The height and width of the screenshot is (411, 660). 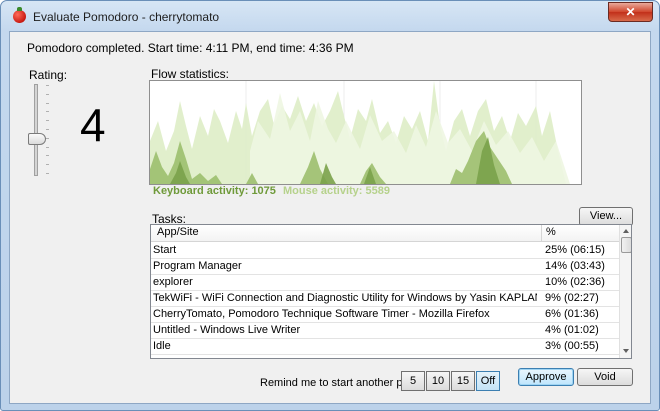 What do you see at coordinates (126, 17) in the screenshot?
I see `window-title: Evaluate Pomodoro - cherrytomato` at bounding box center [126, 17].